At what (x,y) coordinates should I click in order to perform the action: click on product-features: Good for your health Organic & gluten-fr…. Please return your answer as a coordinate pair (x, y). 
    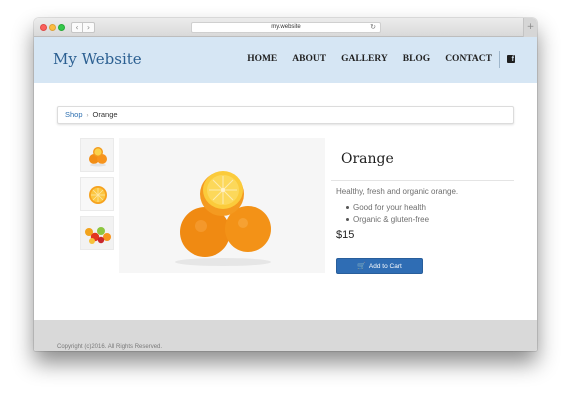
    Looking at the image, I should click on (387, 213).